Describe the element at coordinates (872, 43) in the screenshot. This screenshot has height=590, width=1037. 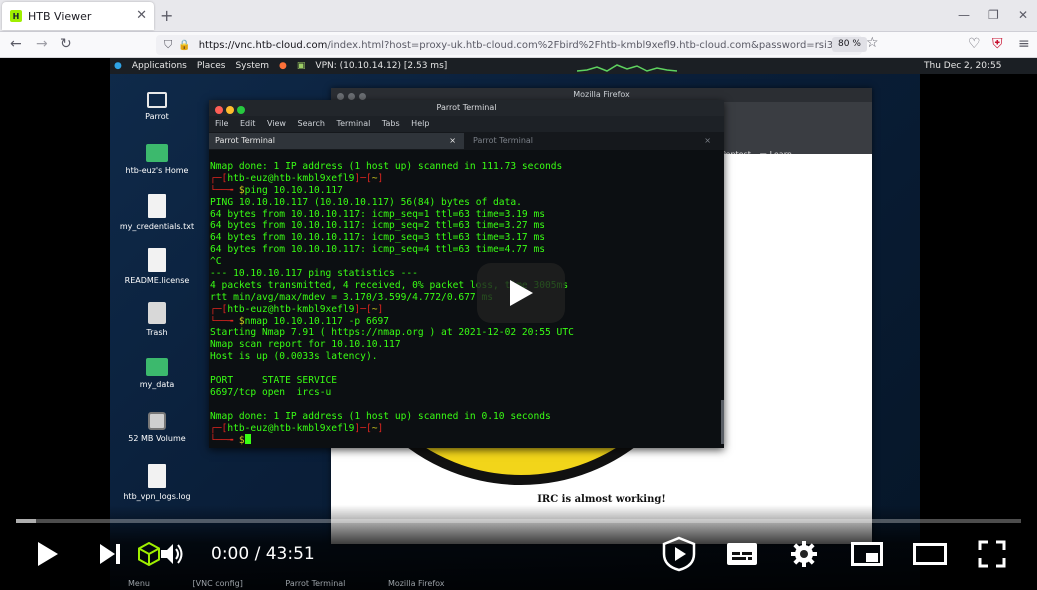
I see `bookmark-star-icon: ☆` at that location.